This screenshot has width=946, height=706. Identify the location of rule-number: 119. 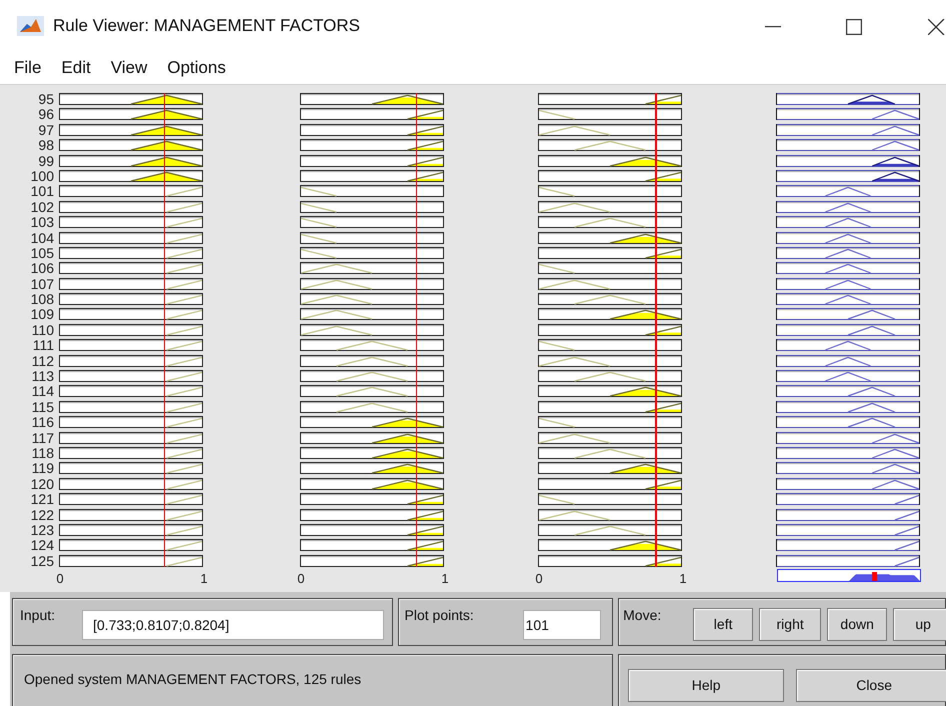
(43, 468).